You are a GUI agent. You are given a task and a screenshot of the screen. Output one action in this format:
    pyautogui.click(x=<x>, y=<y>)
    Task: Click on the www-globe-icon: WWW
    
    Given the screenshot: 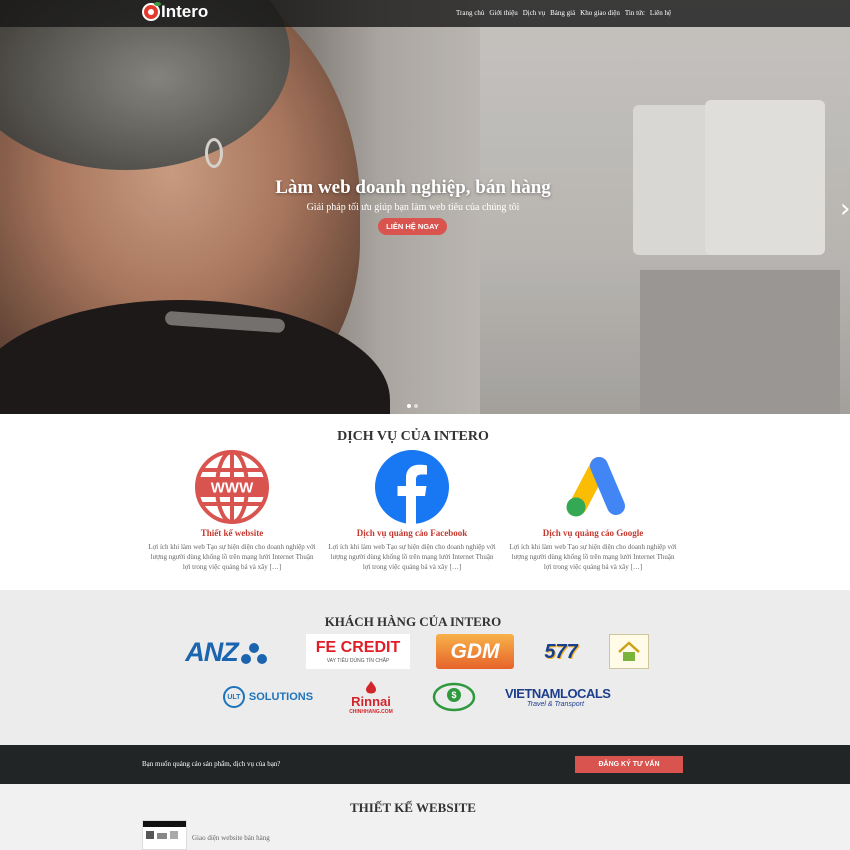 What is the action you would take?
    pyautogui.click(x=232, y=487)
    